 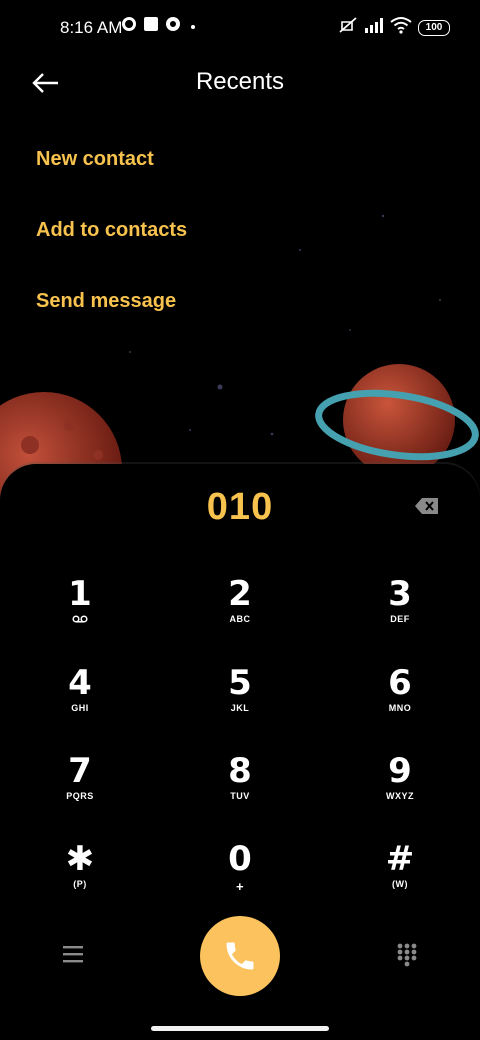 What do you see at coordinates (80, 619) in the screenshot?
I see `voicemail-icon` at bounding box center [80, 619].